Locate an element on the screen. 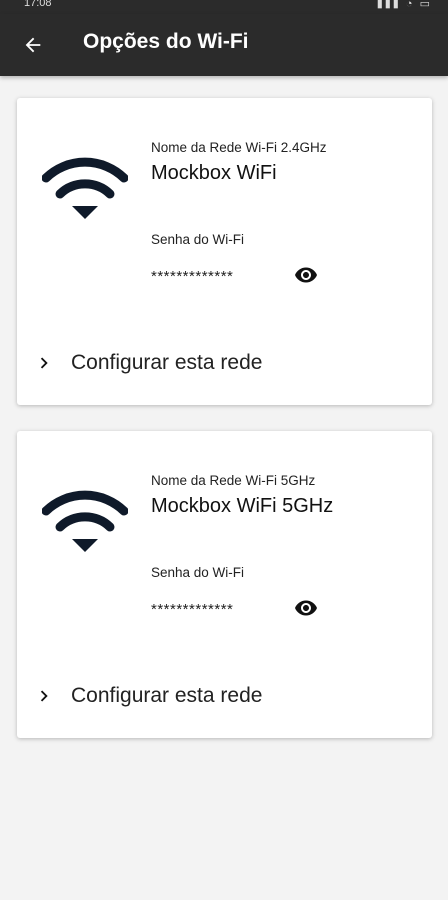 This screenshot has height=900, width=448. page-title: Opções do Wi-Fi is located at coordinates (166, 41).